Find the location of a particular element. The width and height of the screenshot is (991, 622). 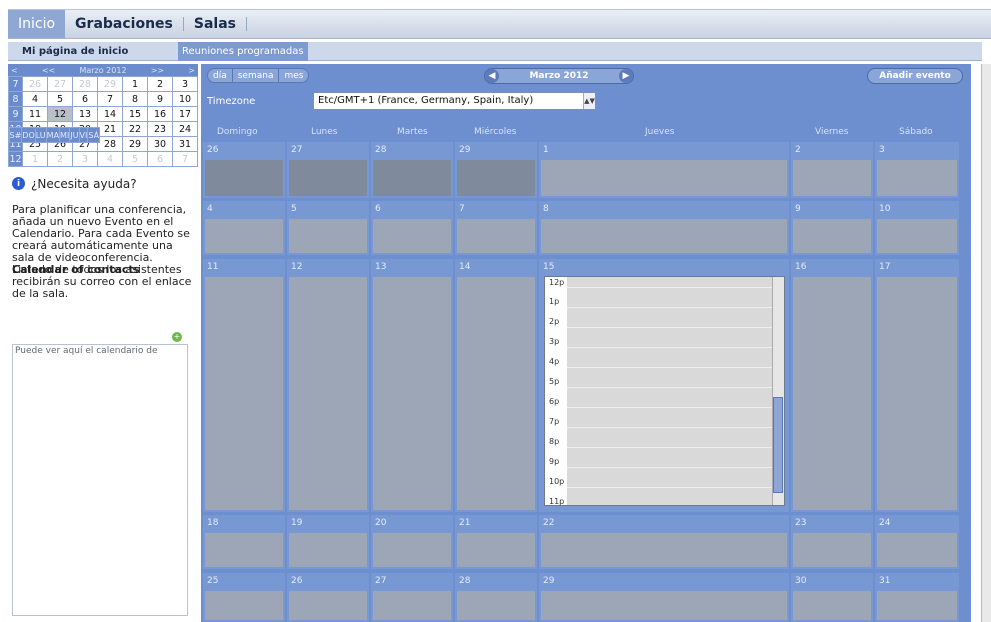

day-cell: 11 is located at coordinates (244, 385).